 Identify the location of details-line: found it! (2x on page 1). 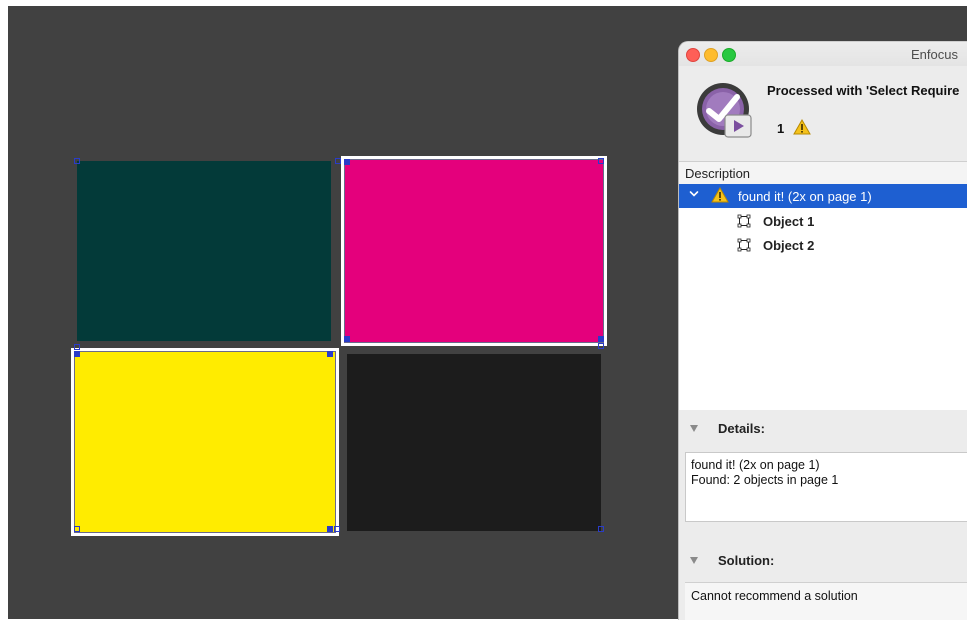
(755, 465).